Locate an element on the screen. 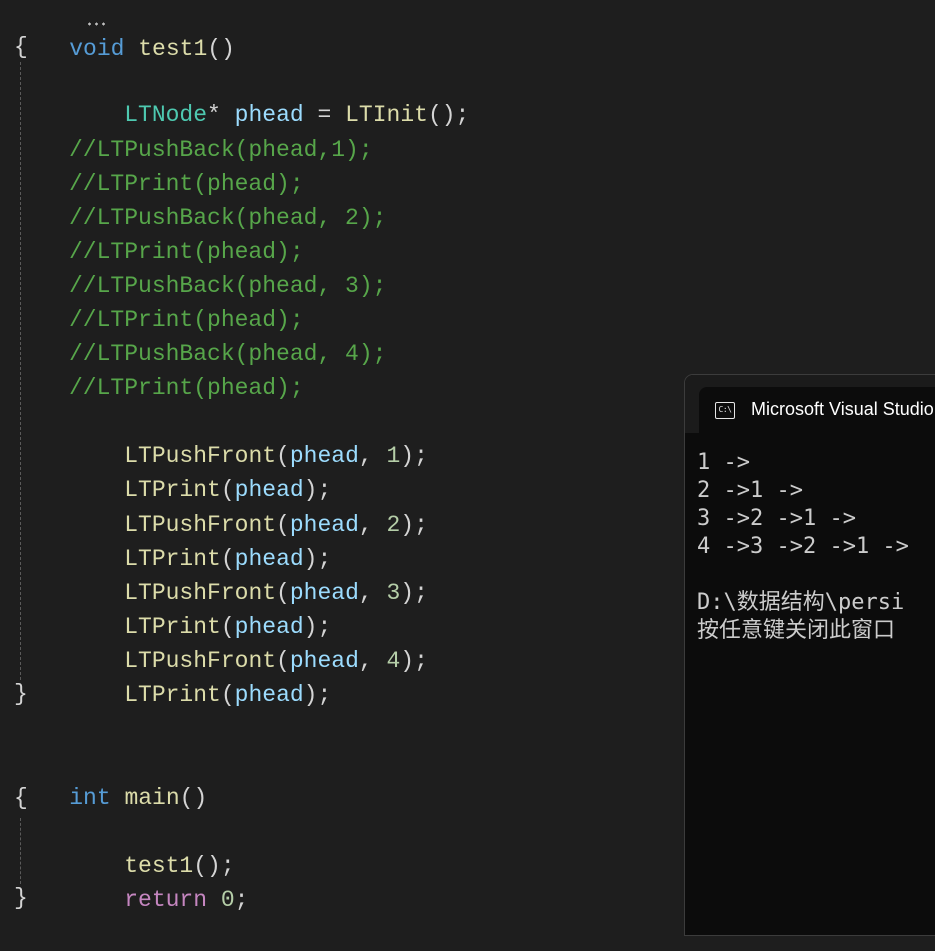 This screenshot has width=935, height=951. call-tail: (); is located at coordinates (448, 115).